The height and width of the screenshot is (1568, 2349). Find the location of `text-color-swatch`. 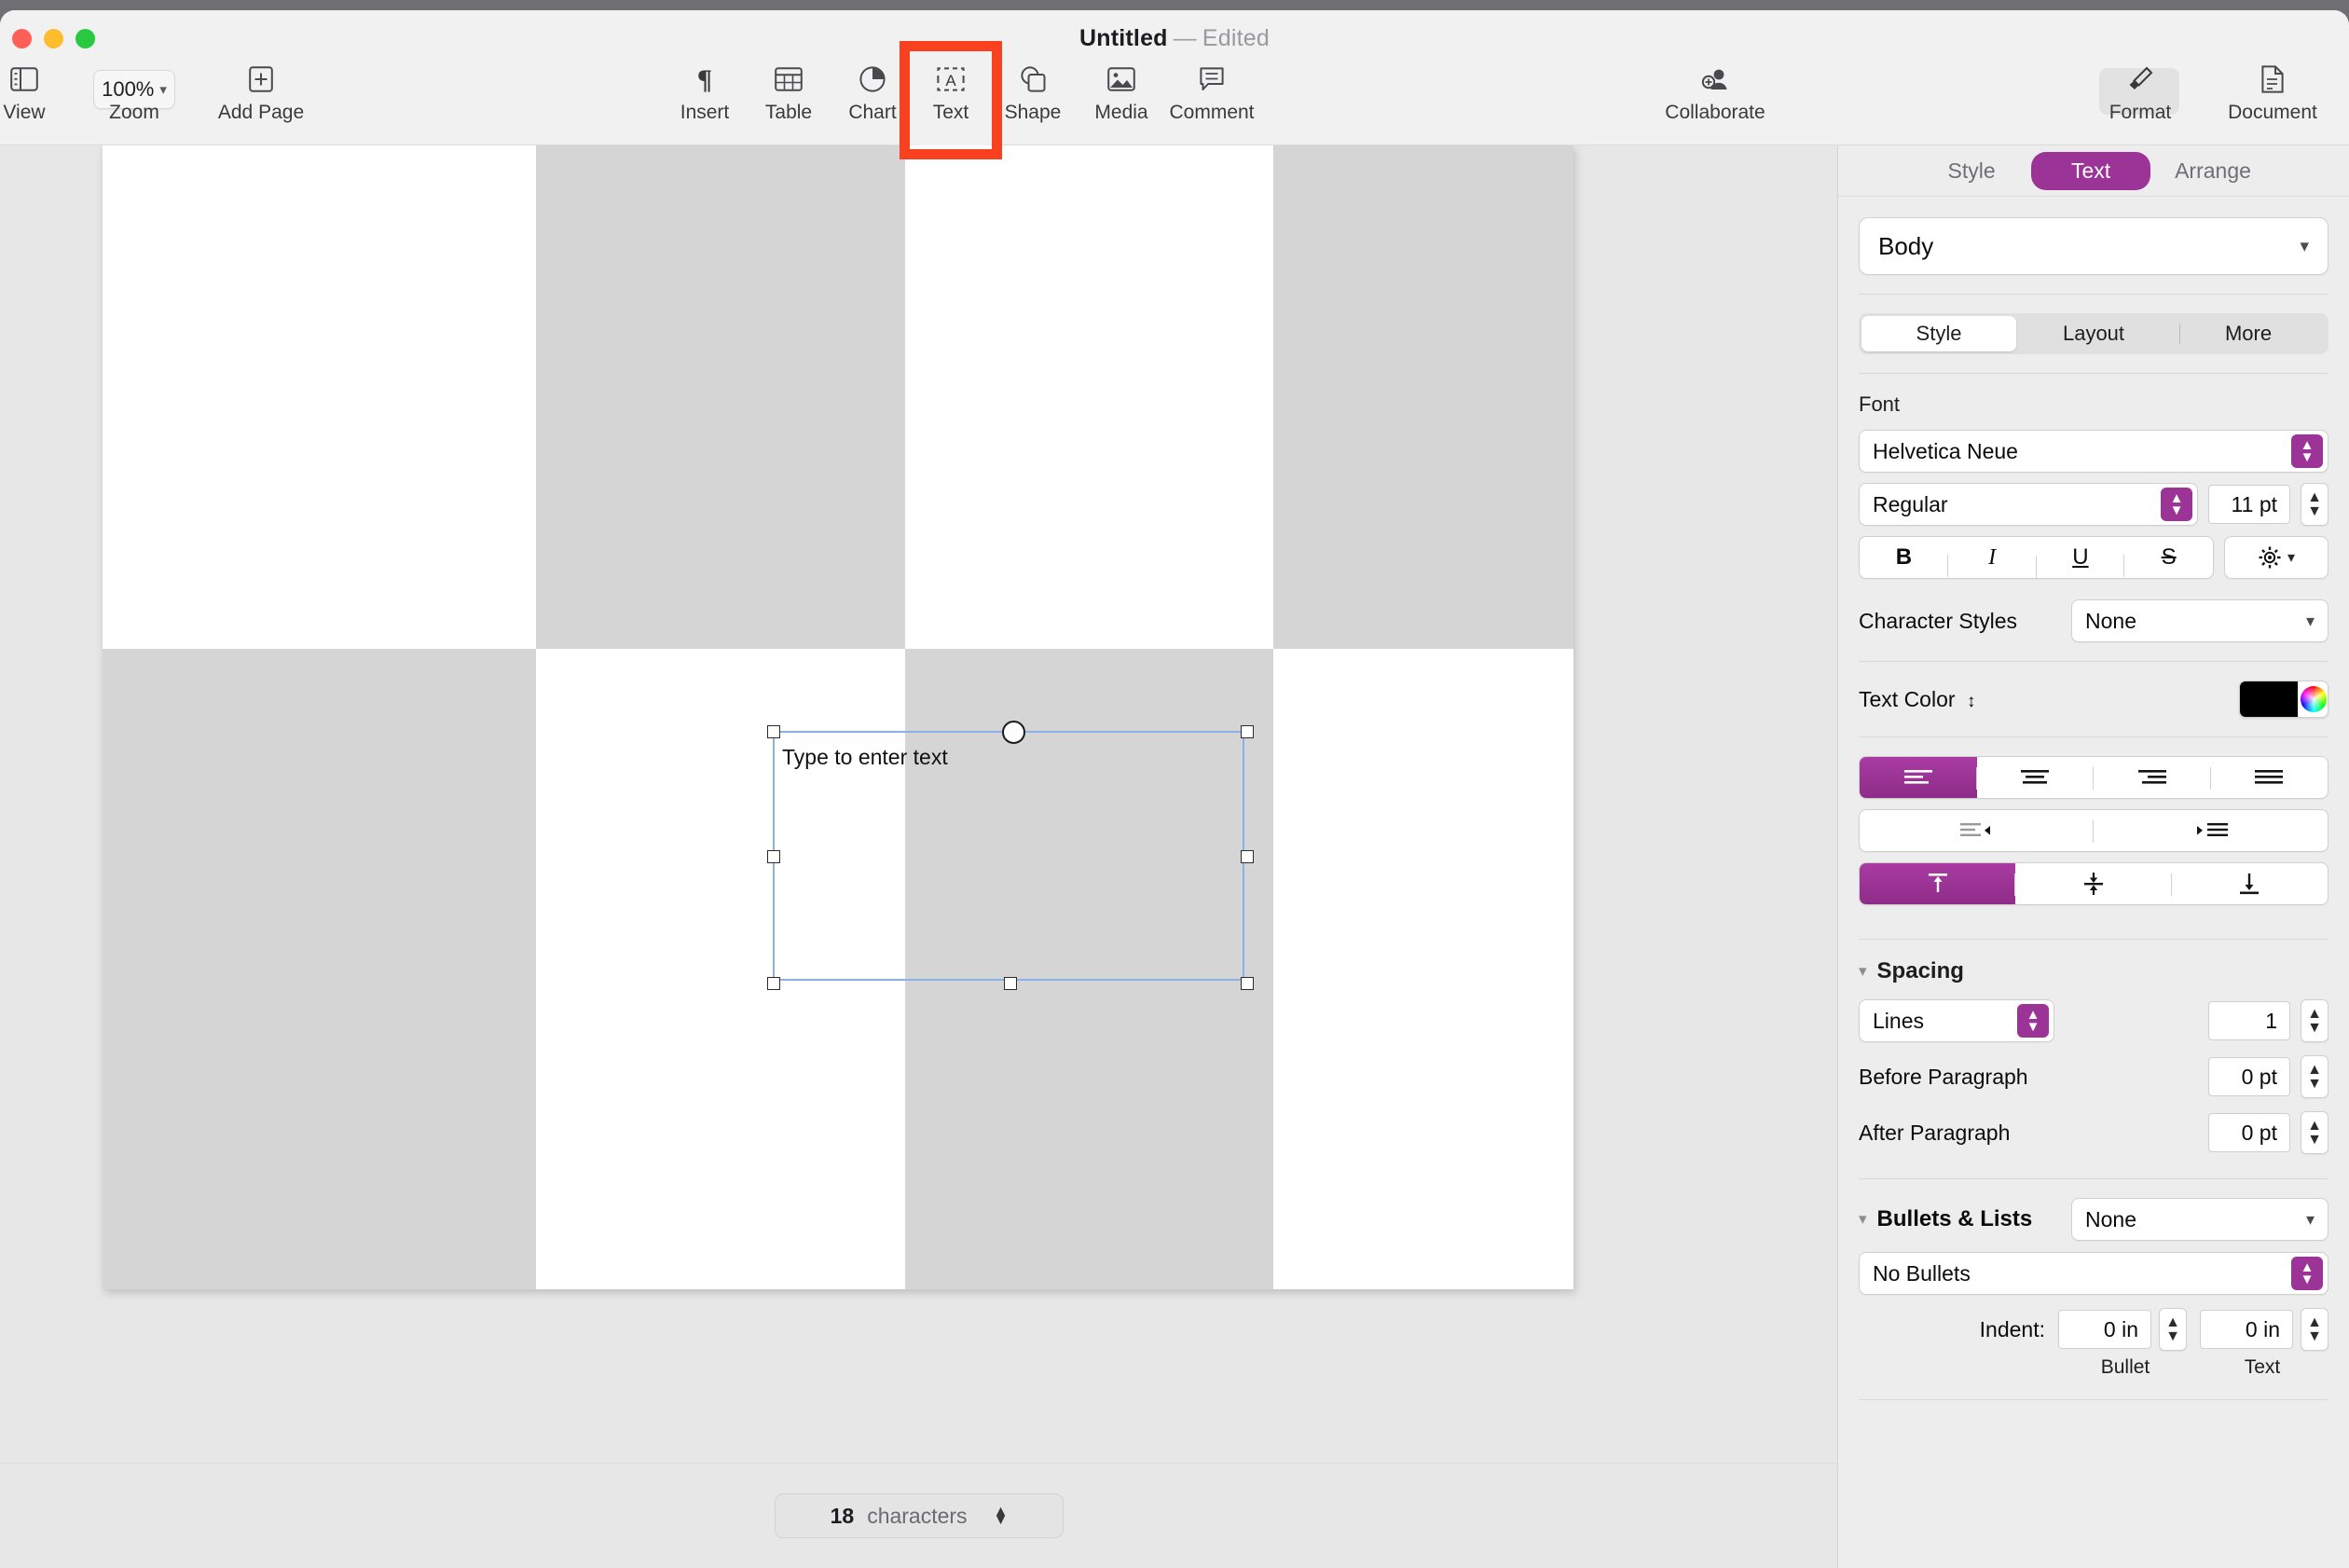

text-color-swatch is located at coordinates (2269, 699).